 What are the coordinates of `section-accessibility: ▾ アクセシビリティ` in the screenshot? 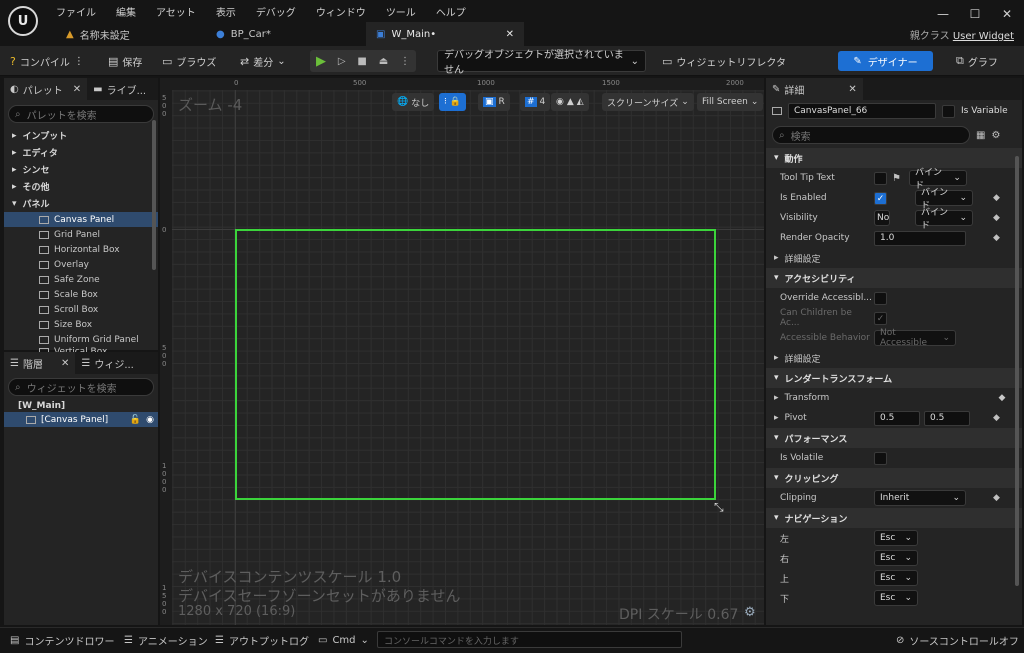 It's located at (894, 278).